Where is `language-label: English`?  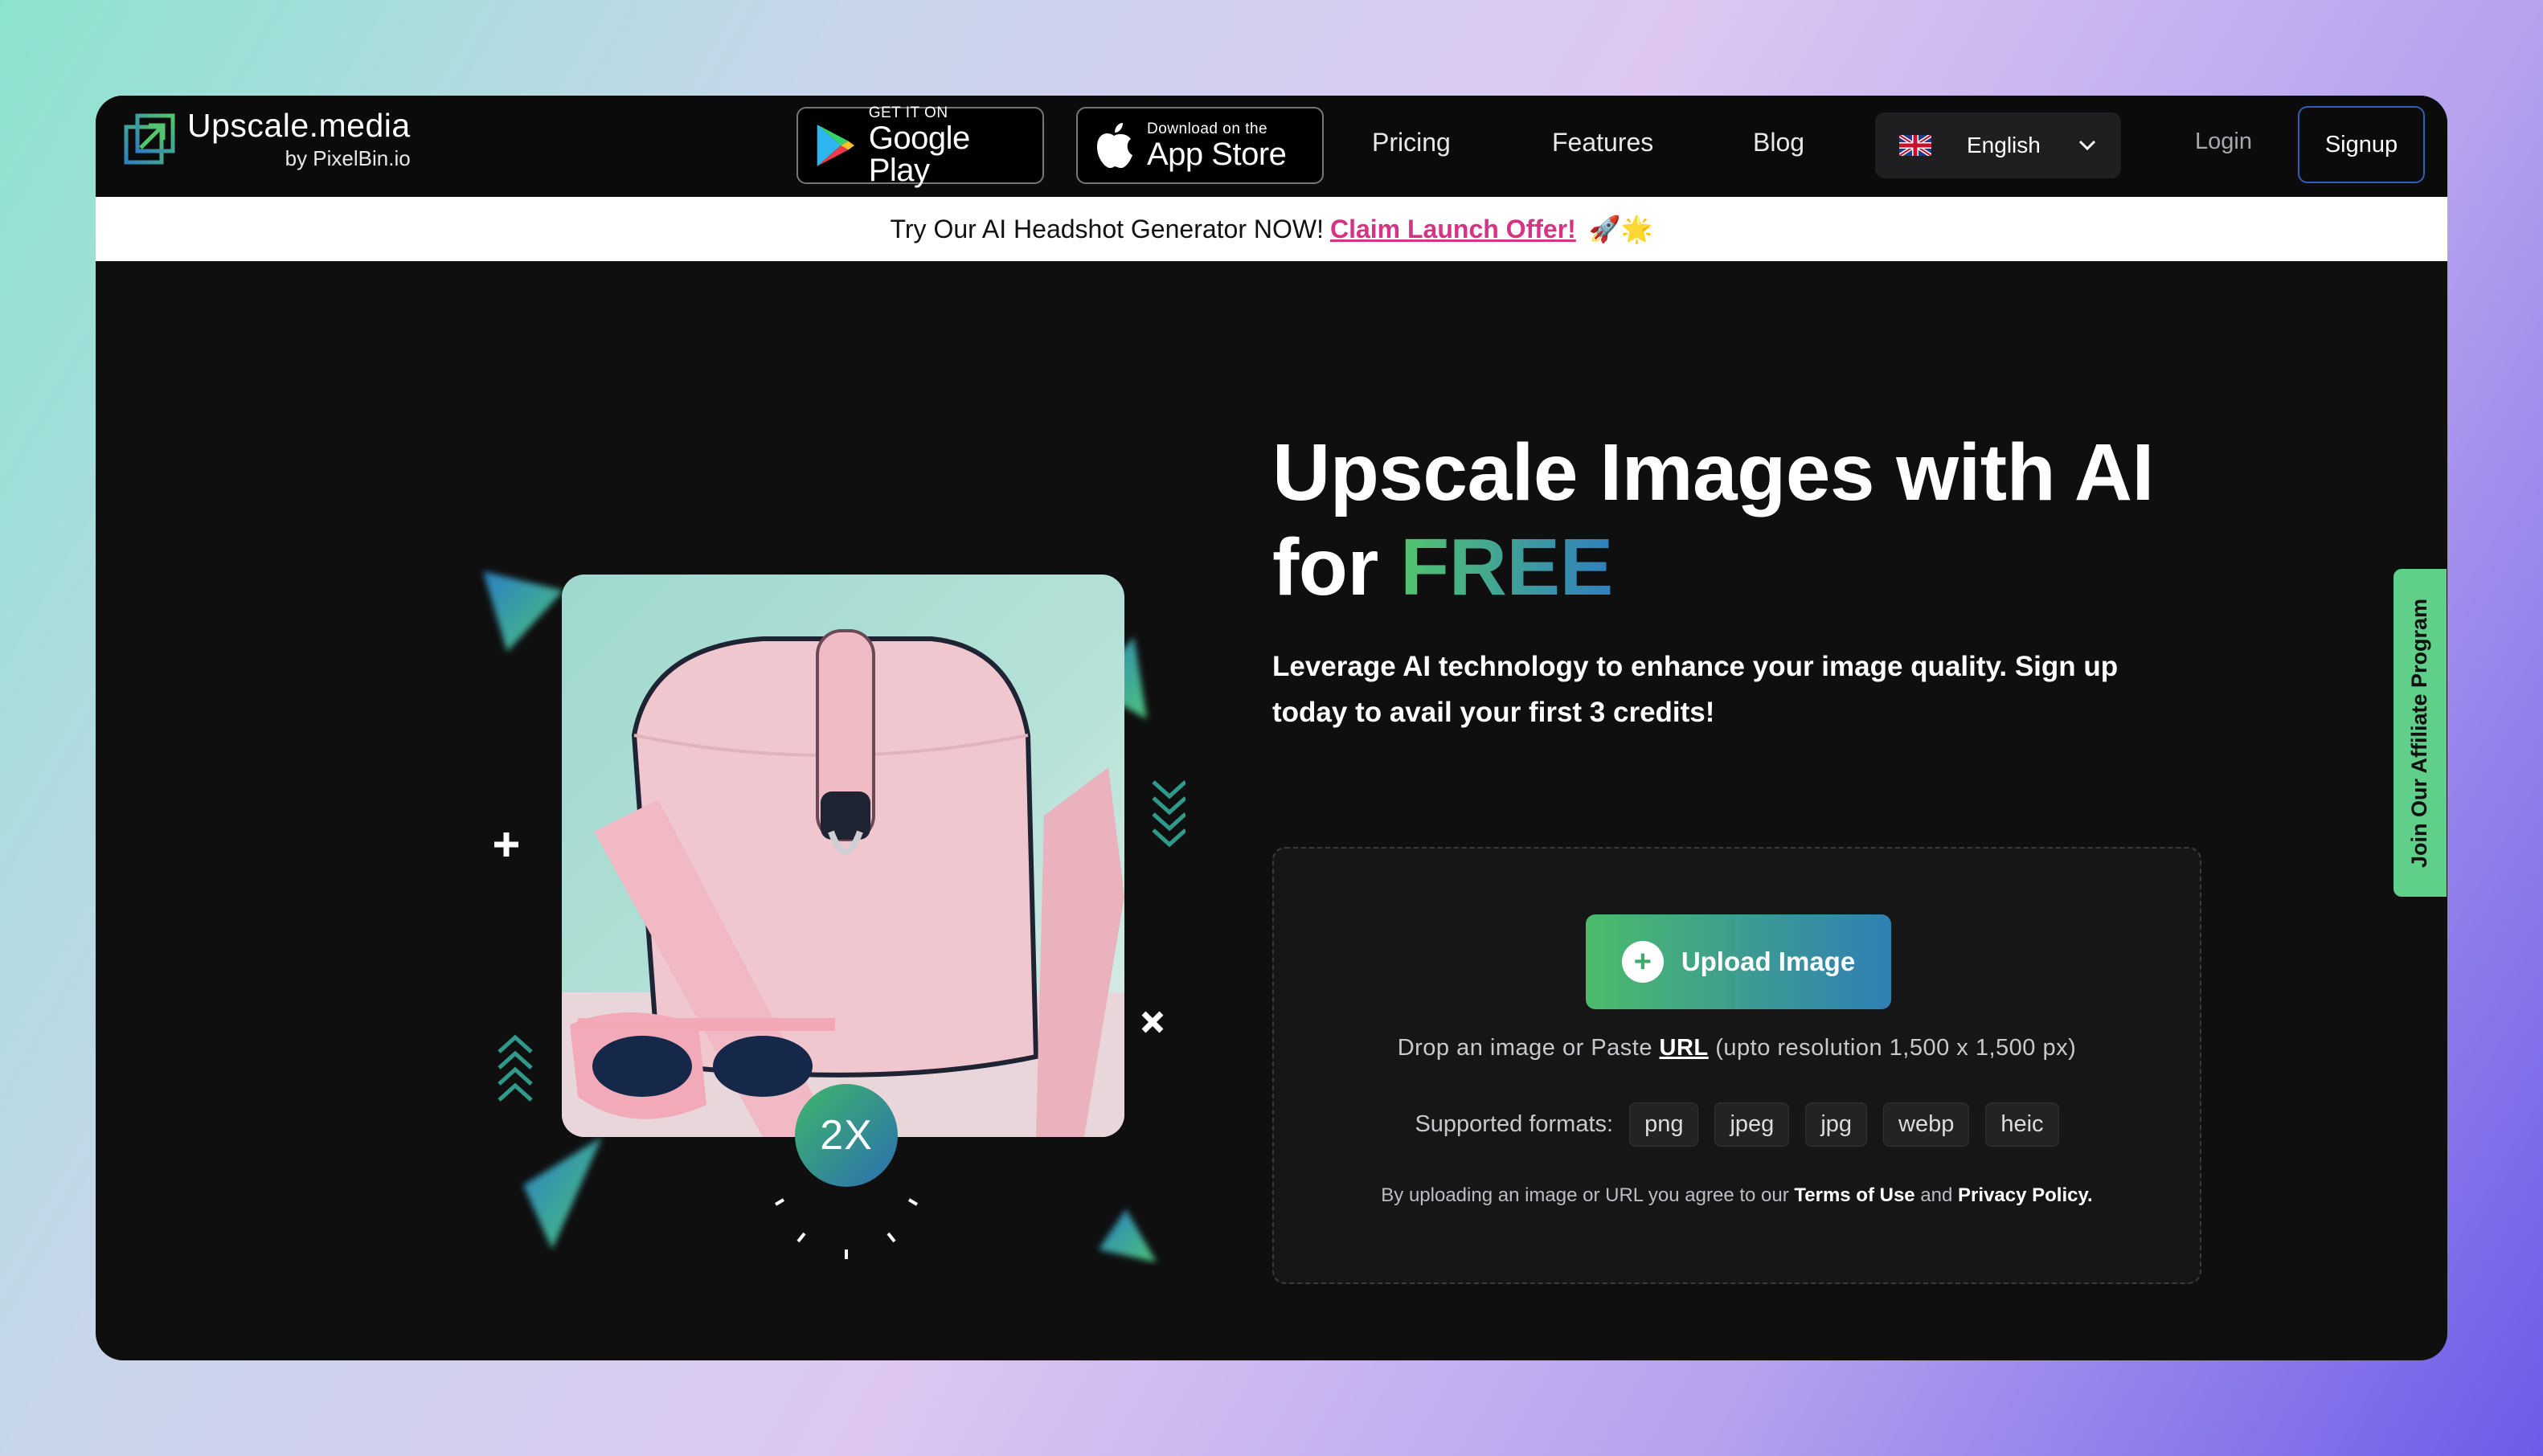 language-label: English is located at coordinates (2004, 145).